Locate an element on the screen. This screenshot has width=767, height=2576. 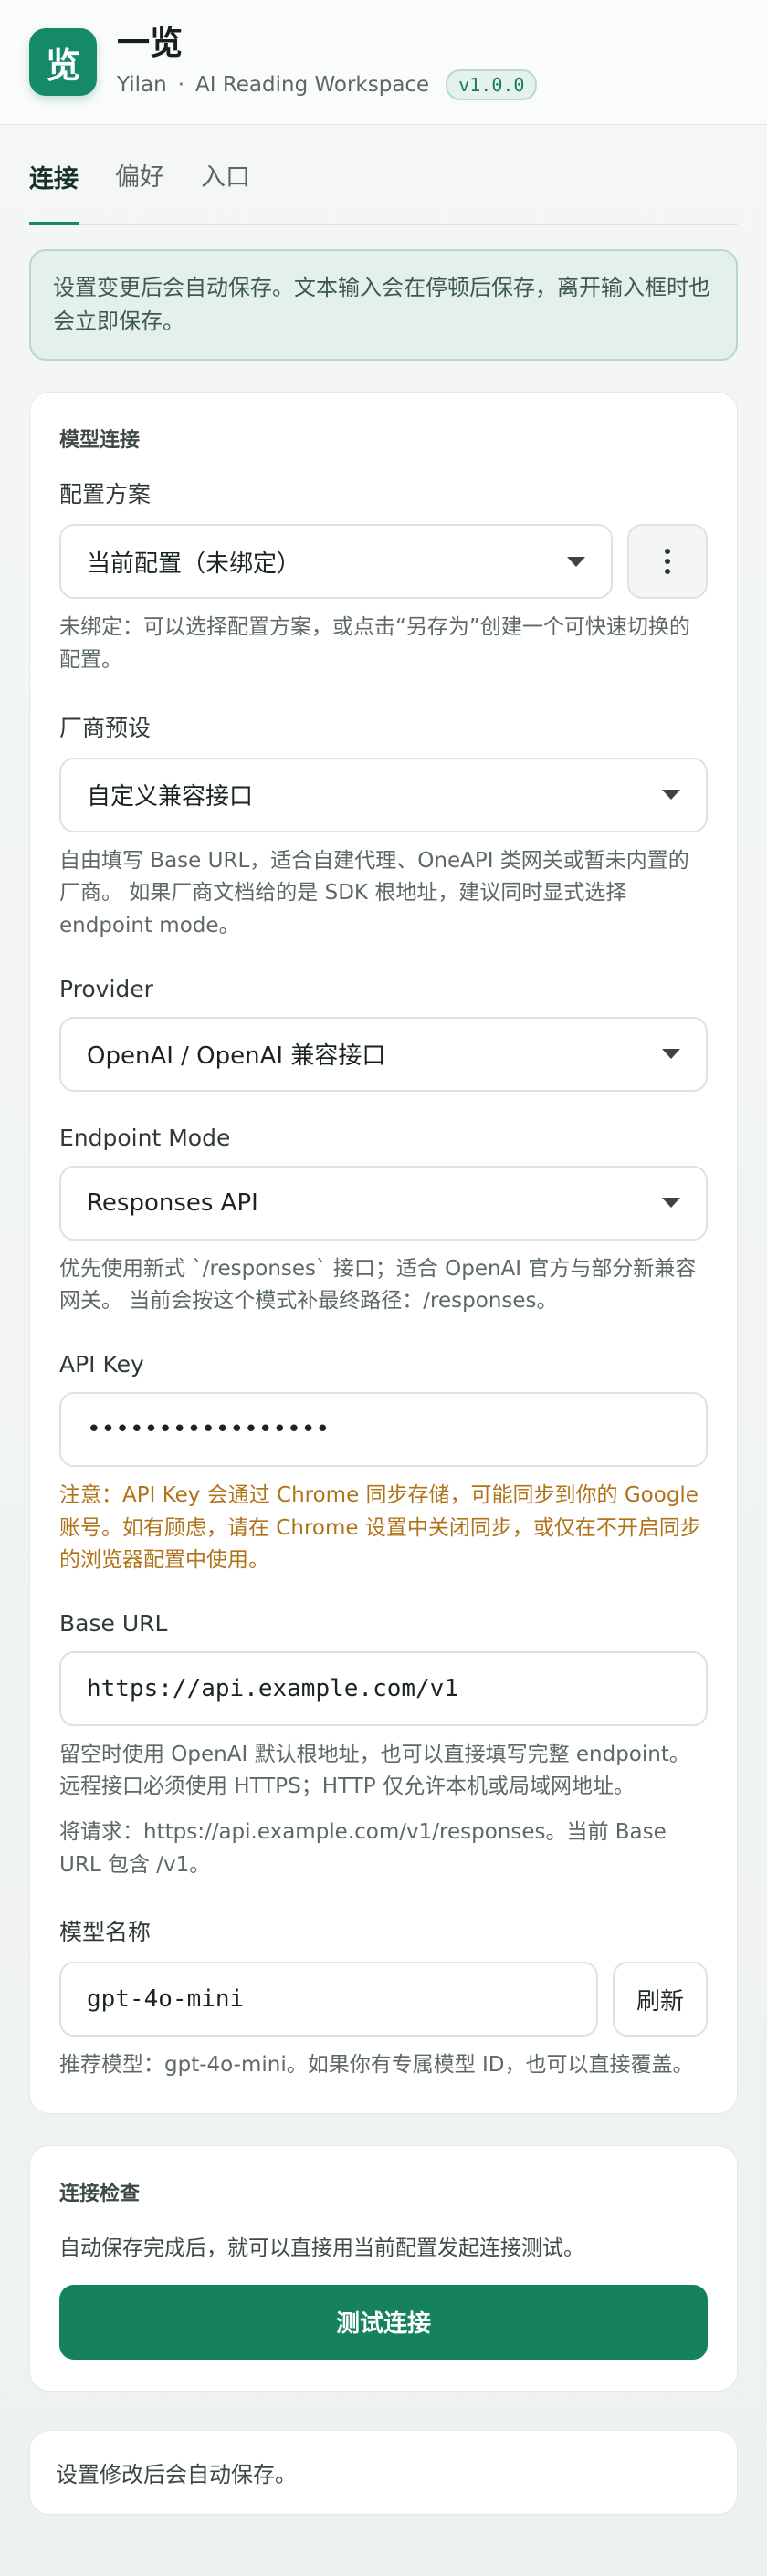
subtitle-left: Yilan is located at coordinates (142, 84).